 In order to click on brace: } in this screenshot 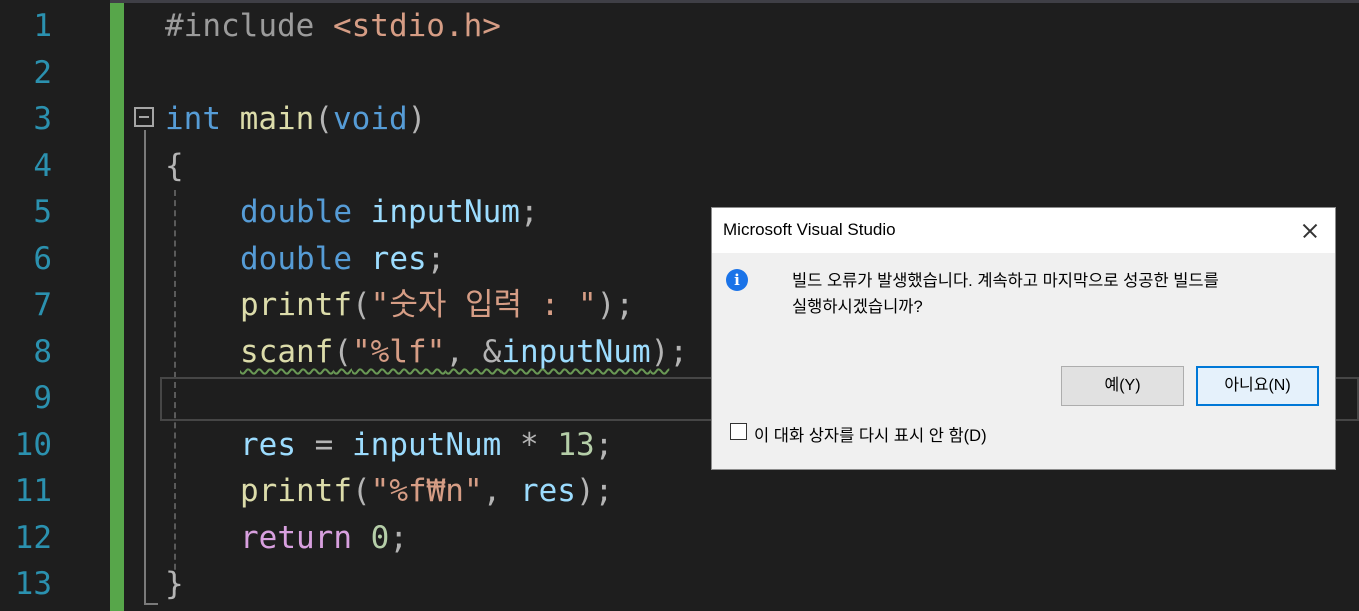, I will do `click(174, 584)`.